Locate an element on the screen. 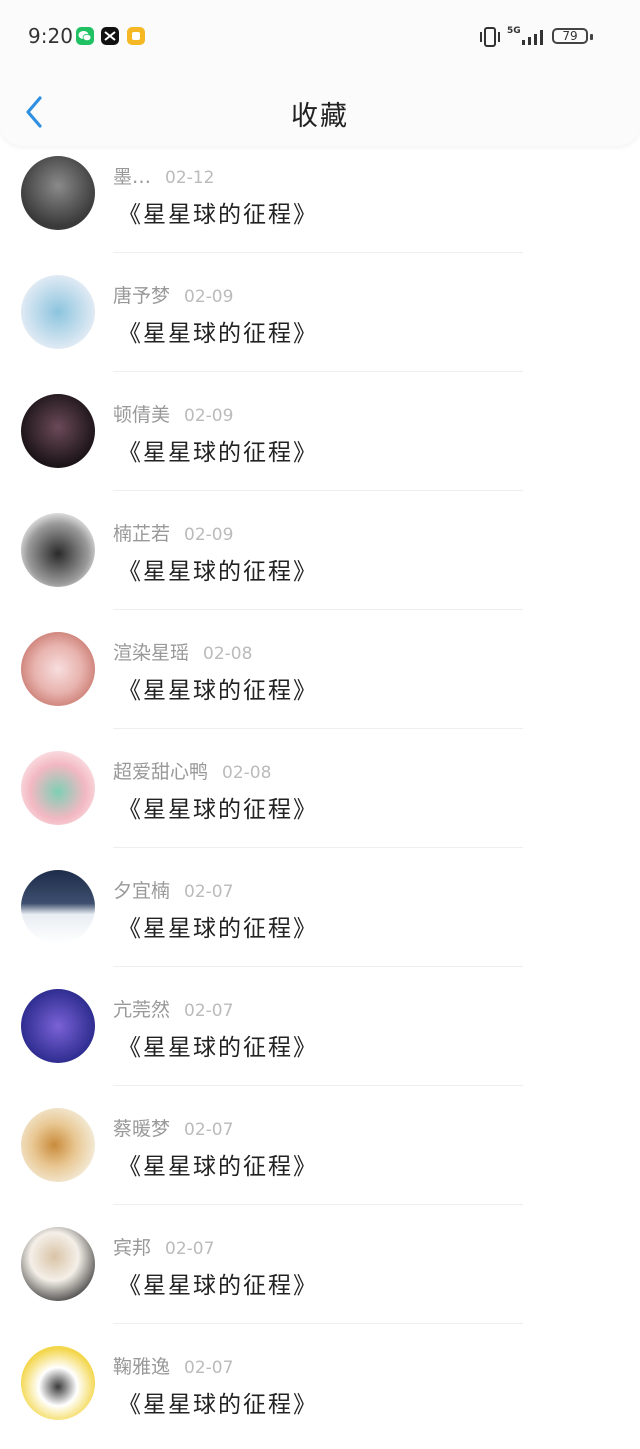  item-header: 渲染星瑶 02-08 is located at coordinates (182, 651).